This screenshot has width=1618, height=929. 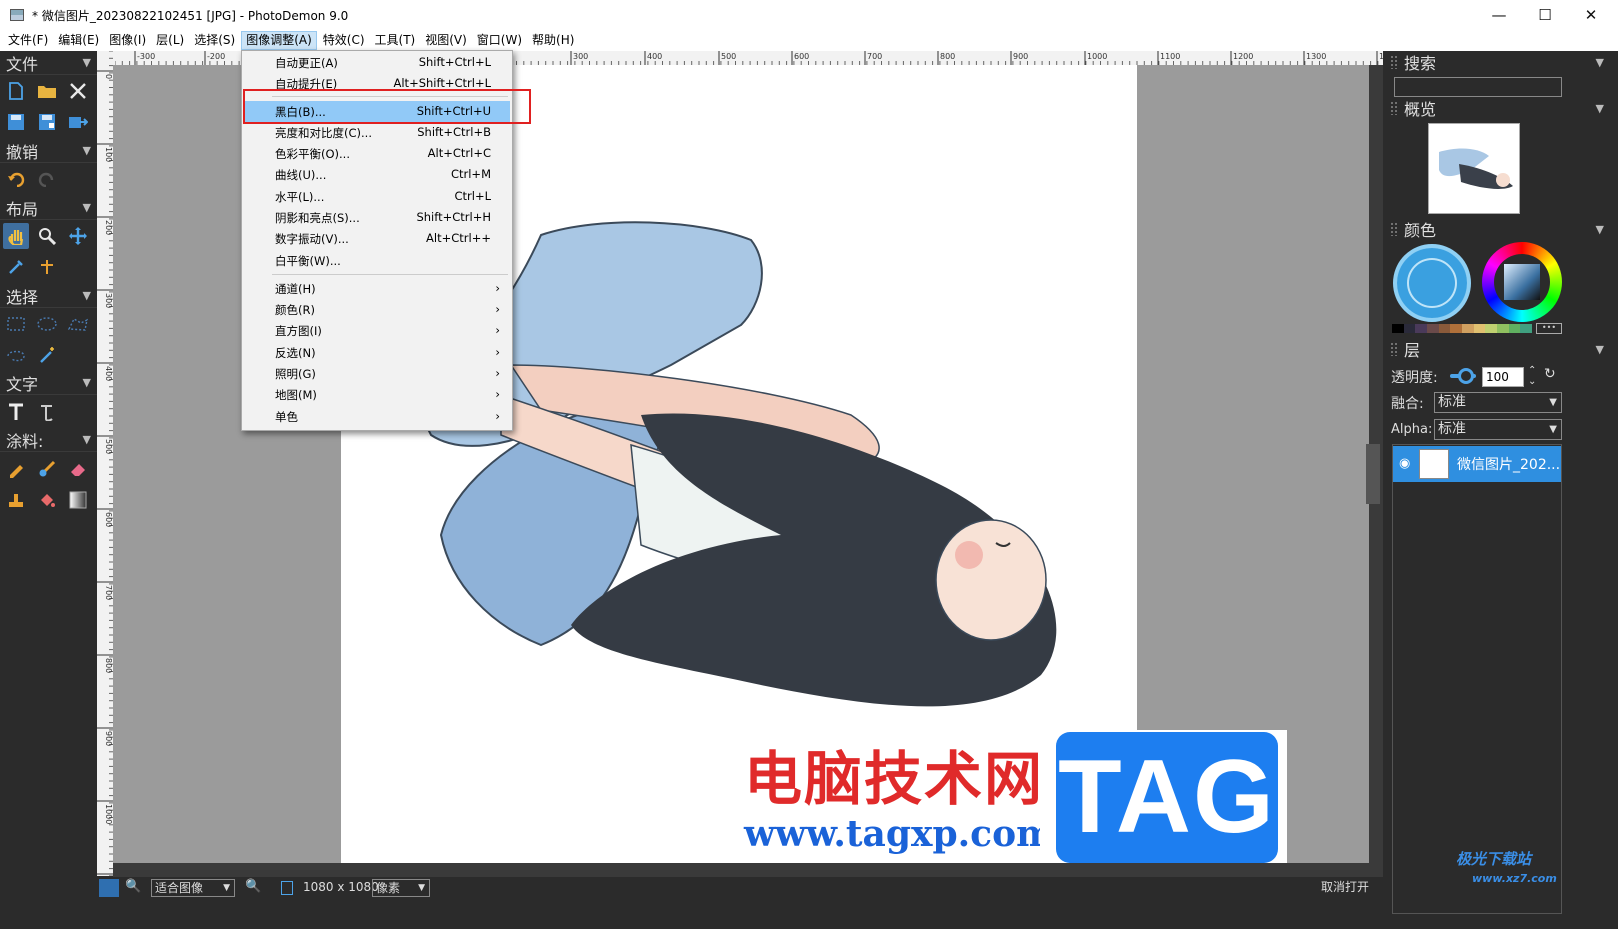 What do you see at coordinates (253, 888) in the screenshot?
I see `zoom-in-icon: 🔍` at bounding box center [253, 888].